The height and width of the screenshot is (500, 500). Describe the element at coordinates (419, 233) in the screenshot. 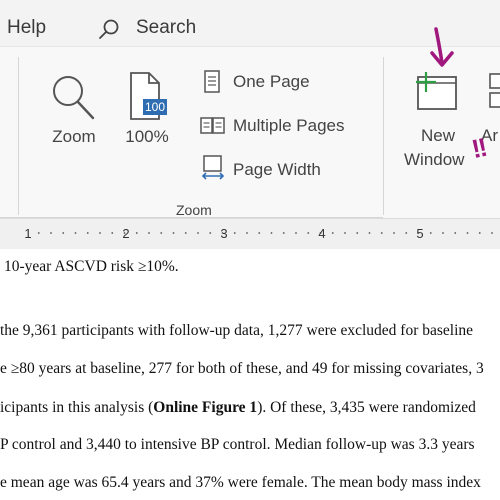

I see `ruler-number: 5` at that location.